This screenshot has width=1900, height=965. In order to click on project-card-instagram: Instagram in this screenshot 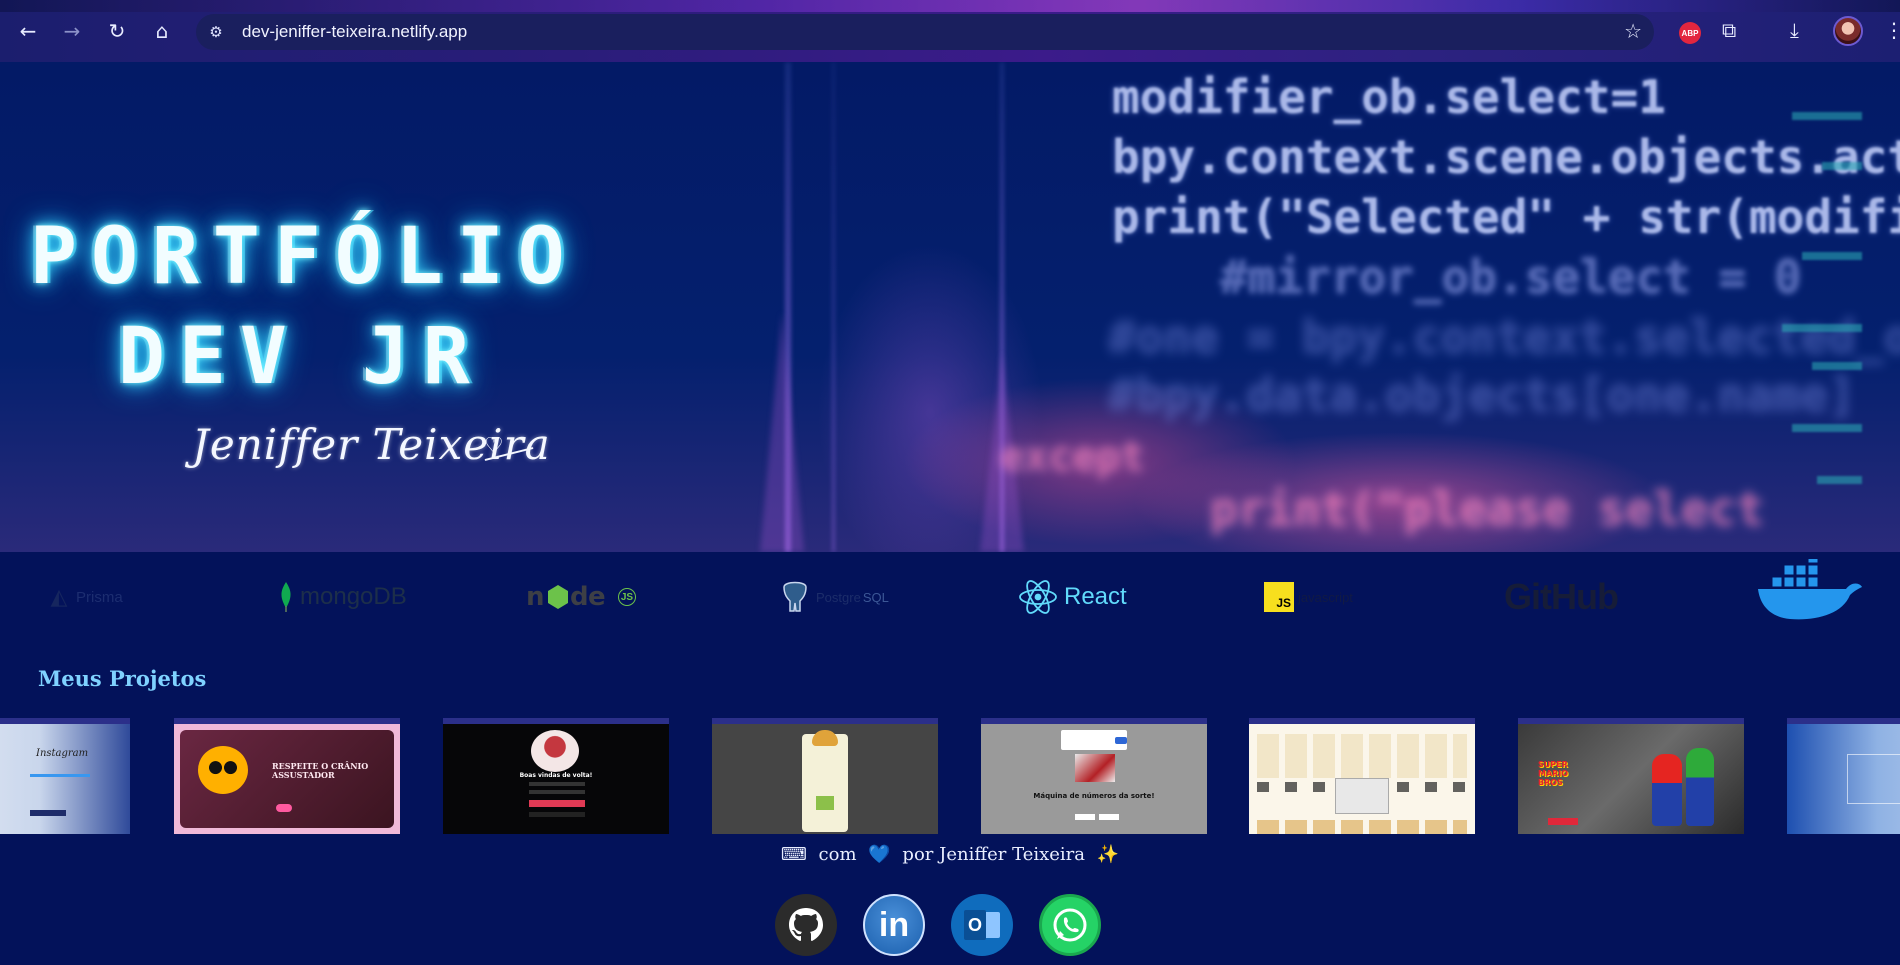, I will do `click(65, 776)`.